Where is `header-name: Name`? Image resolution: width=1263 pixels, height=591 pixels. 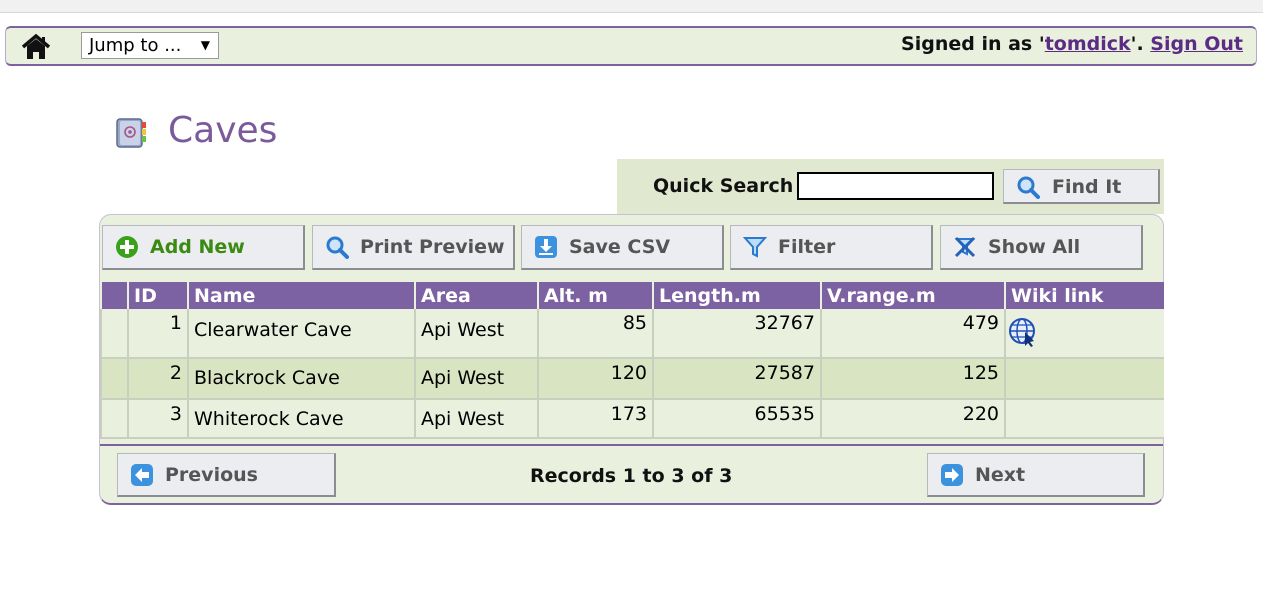
header-name: Name is located at coordinates (301, 295).